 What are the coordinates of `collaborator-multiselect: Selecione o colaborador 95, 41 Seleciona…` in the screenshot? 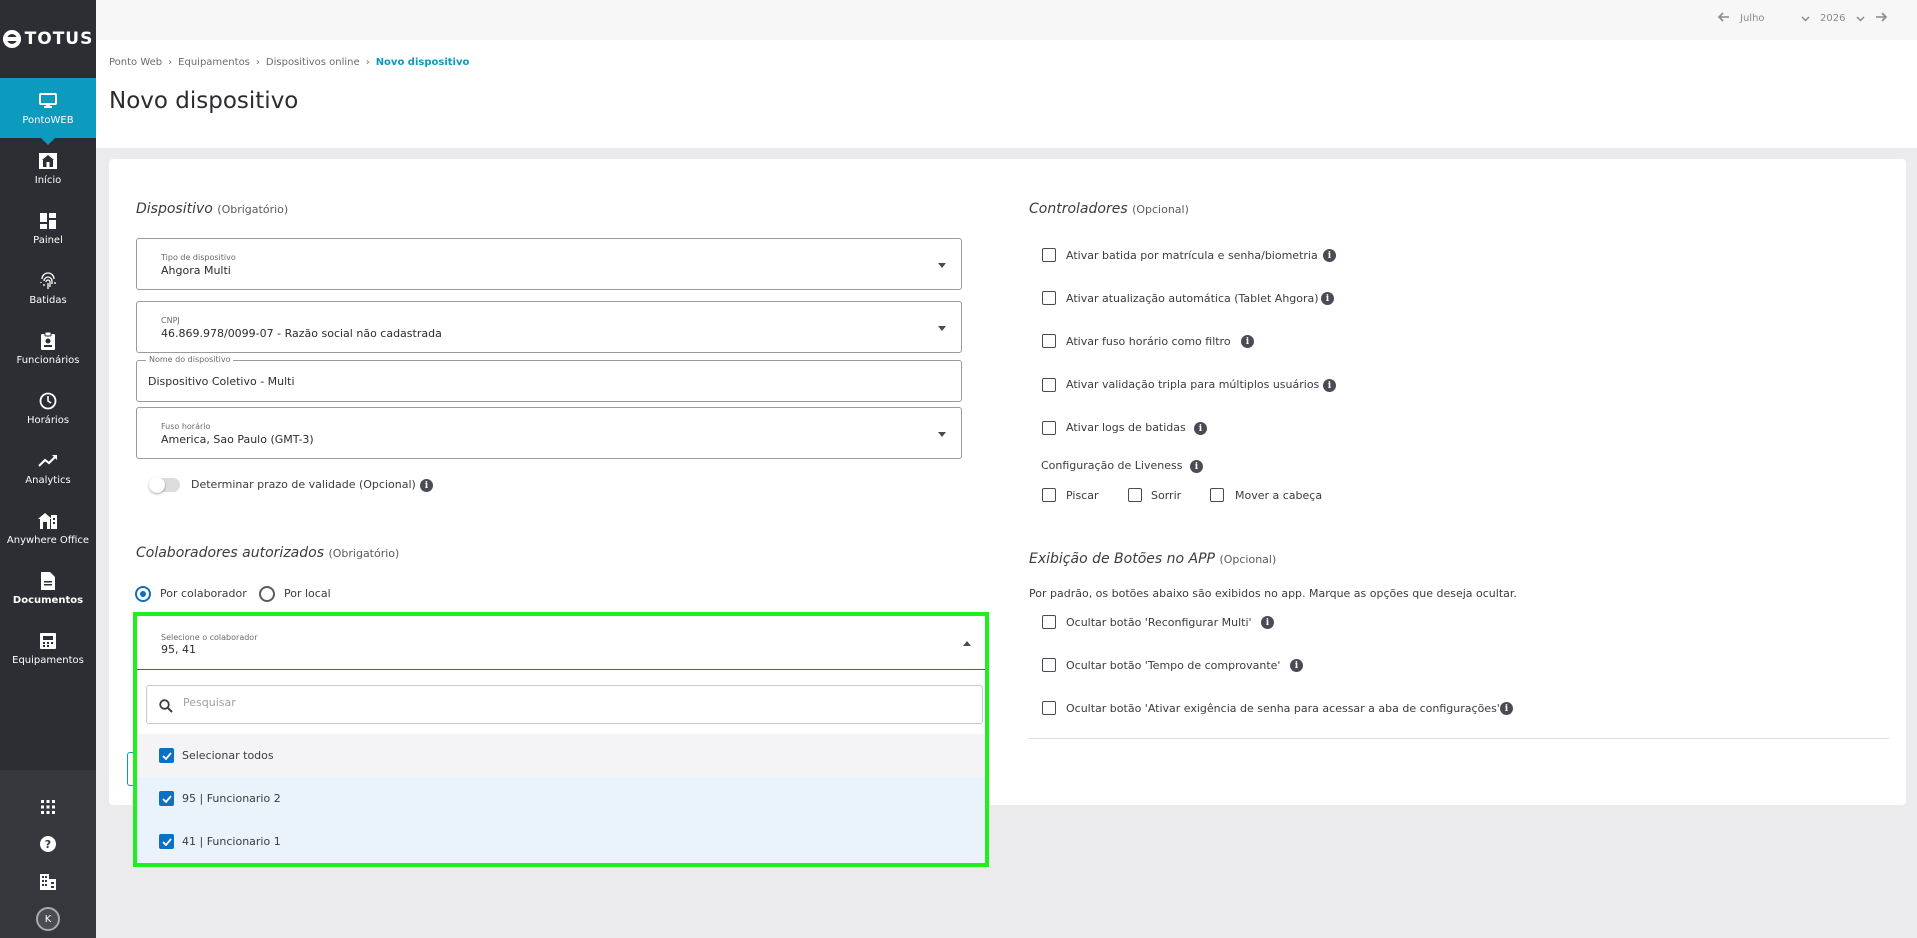 It's located at (561, 739).